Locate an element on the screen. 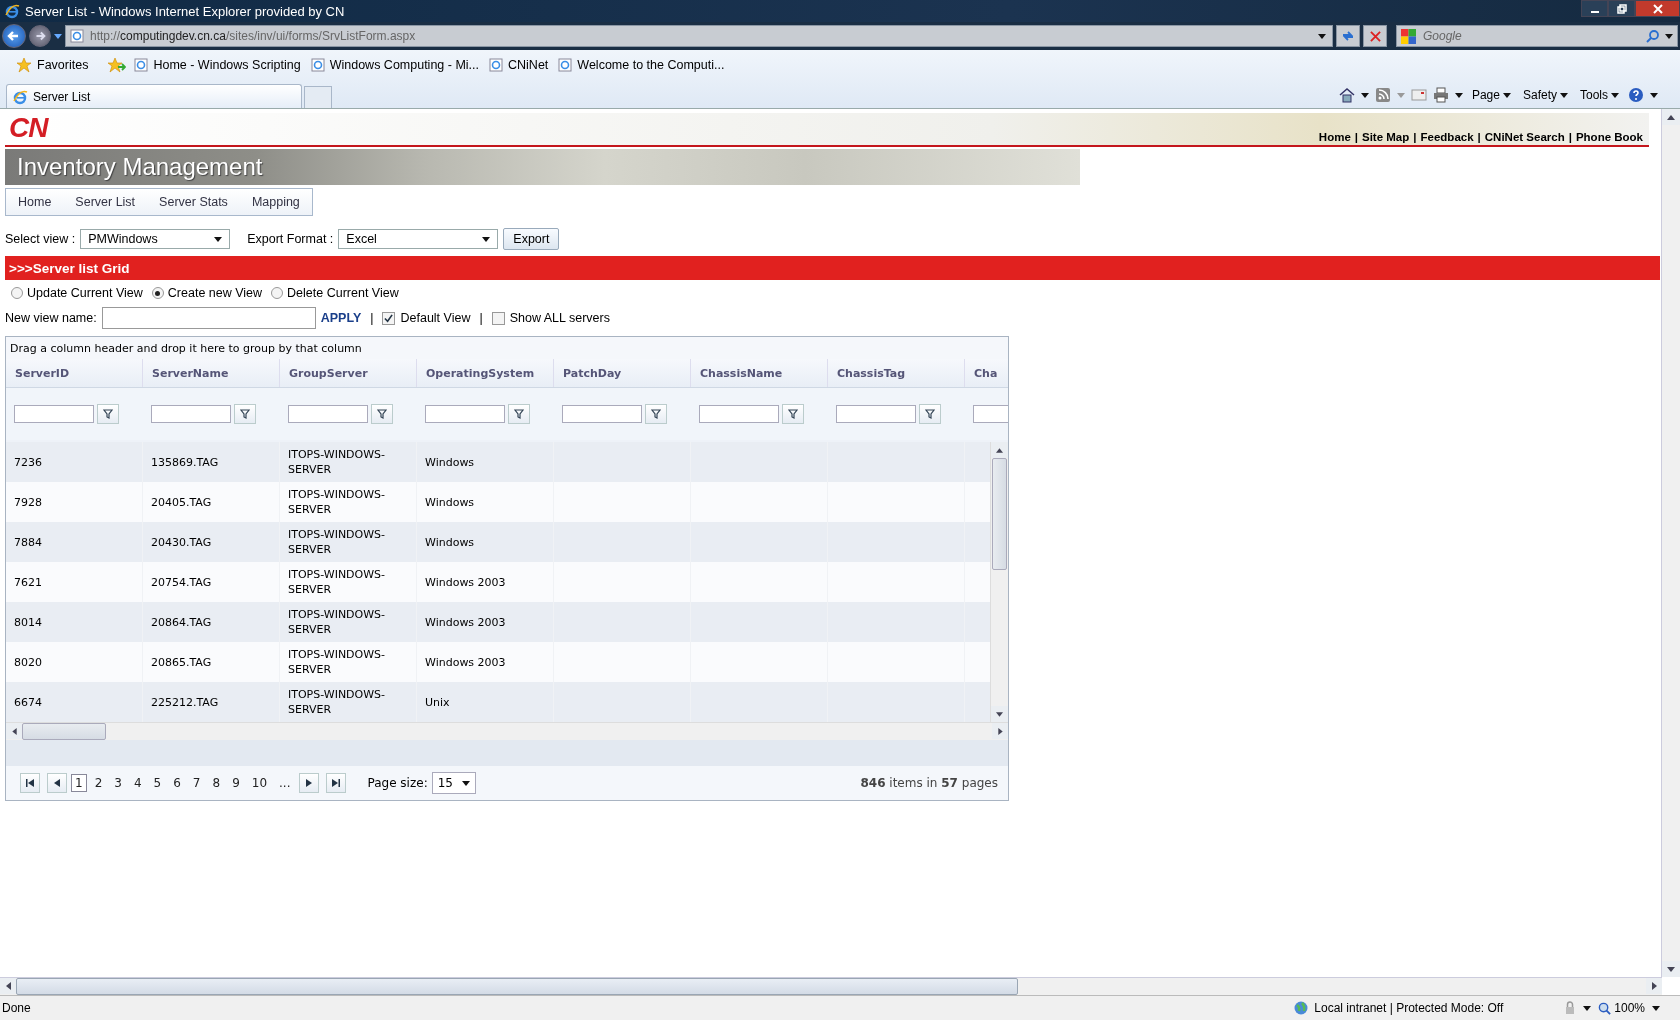 The width and height of the screenshot is (1680, 1020). restore-button is located at coordinates (1621, 8).